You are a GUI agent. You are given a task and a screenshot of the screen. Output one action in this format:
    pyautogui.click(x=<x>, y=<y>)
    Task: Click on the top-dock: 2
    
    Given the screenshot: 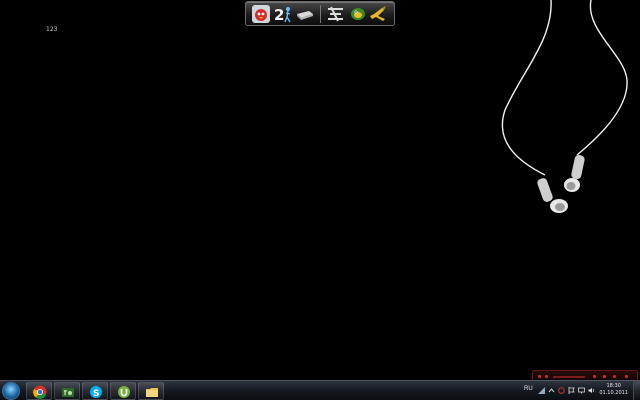 What is the action you would take?
    pyautogui.click(x=320, y=13)
    